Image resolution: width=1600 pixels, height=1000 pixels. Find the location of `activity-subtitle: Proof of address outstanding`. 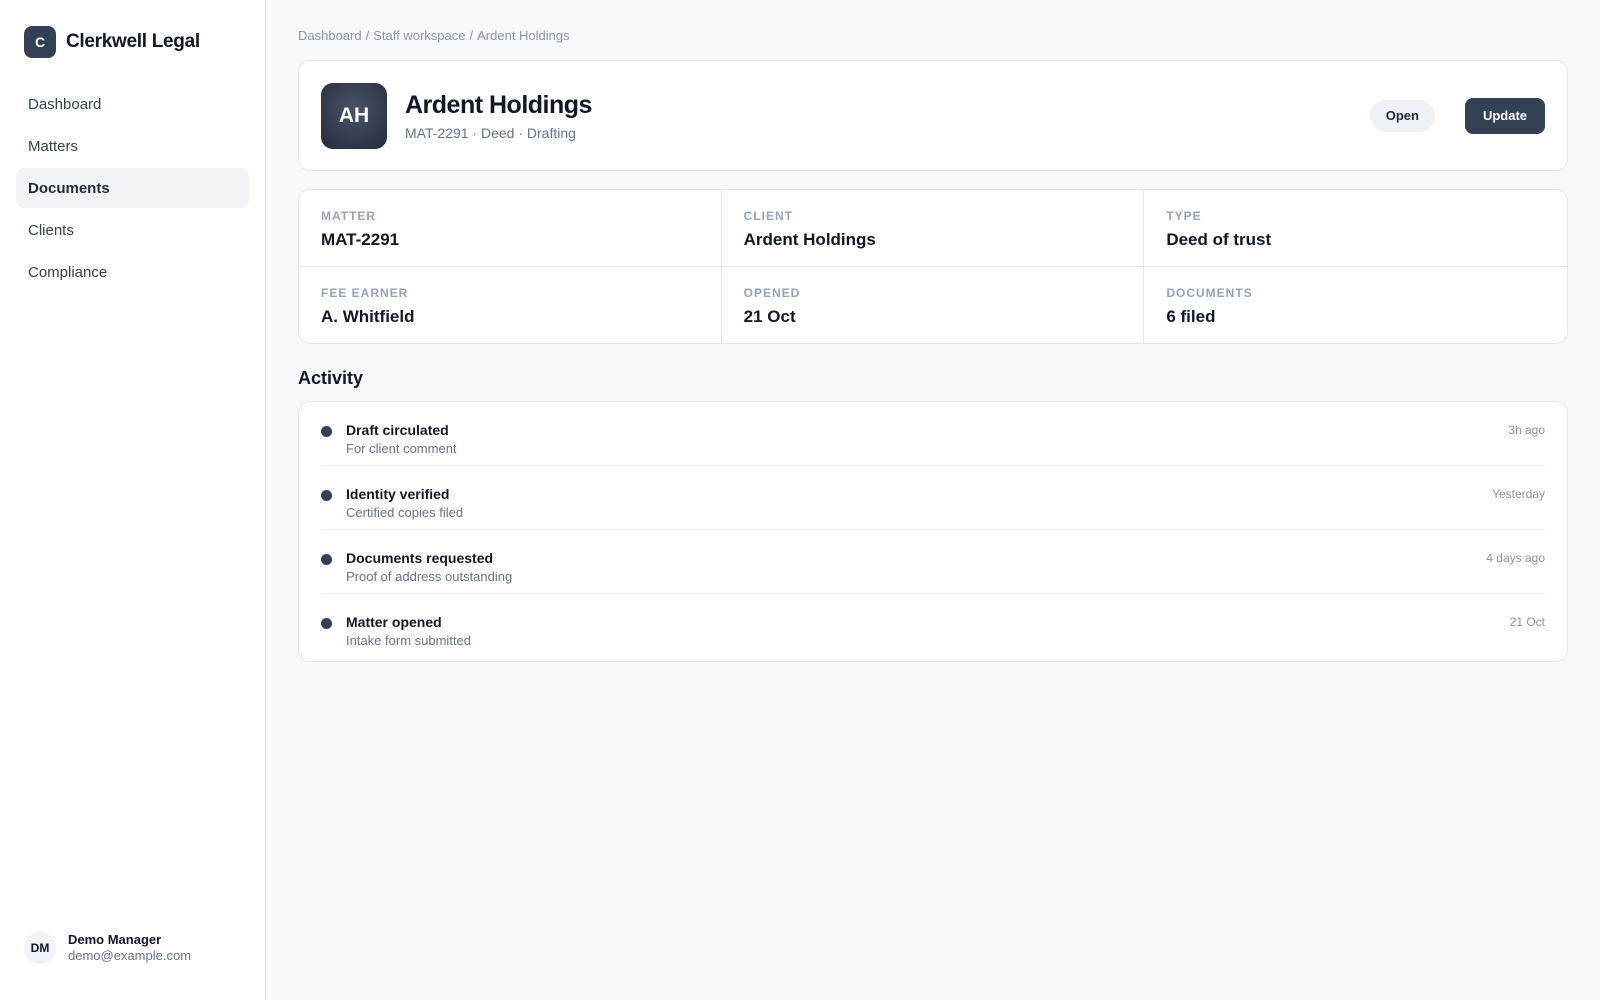

activity-subtitle: Proof of address outstanding is located at coordinates (429, 576).